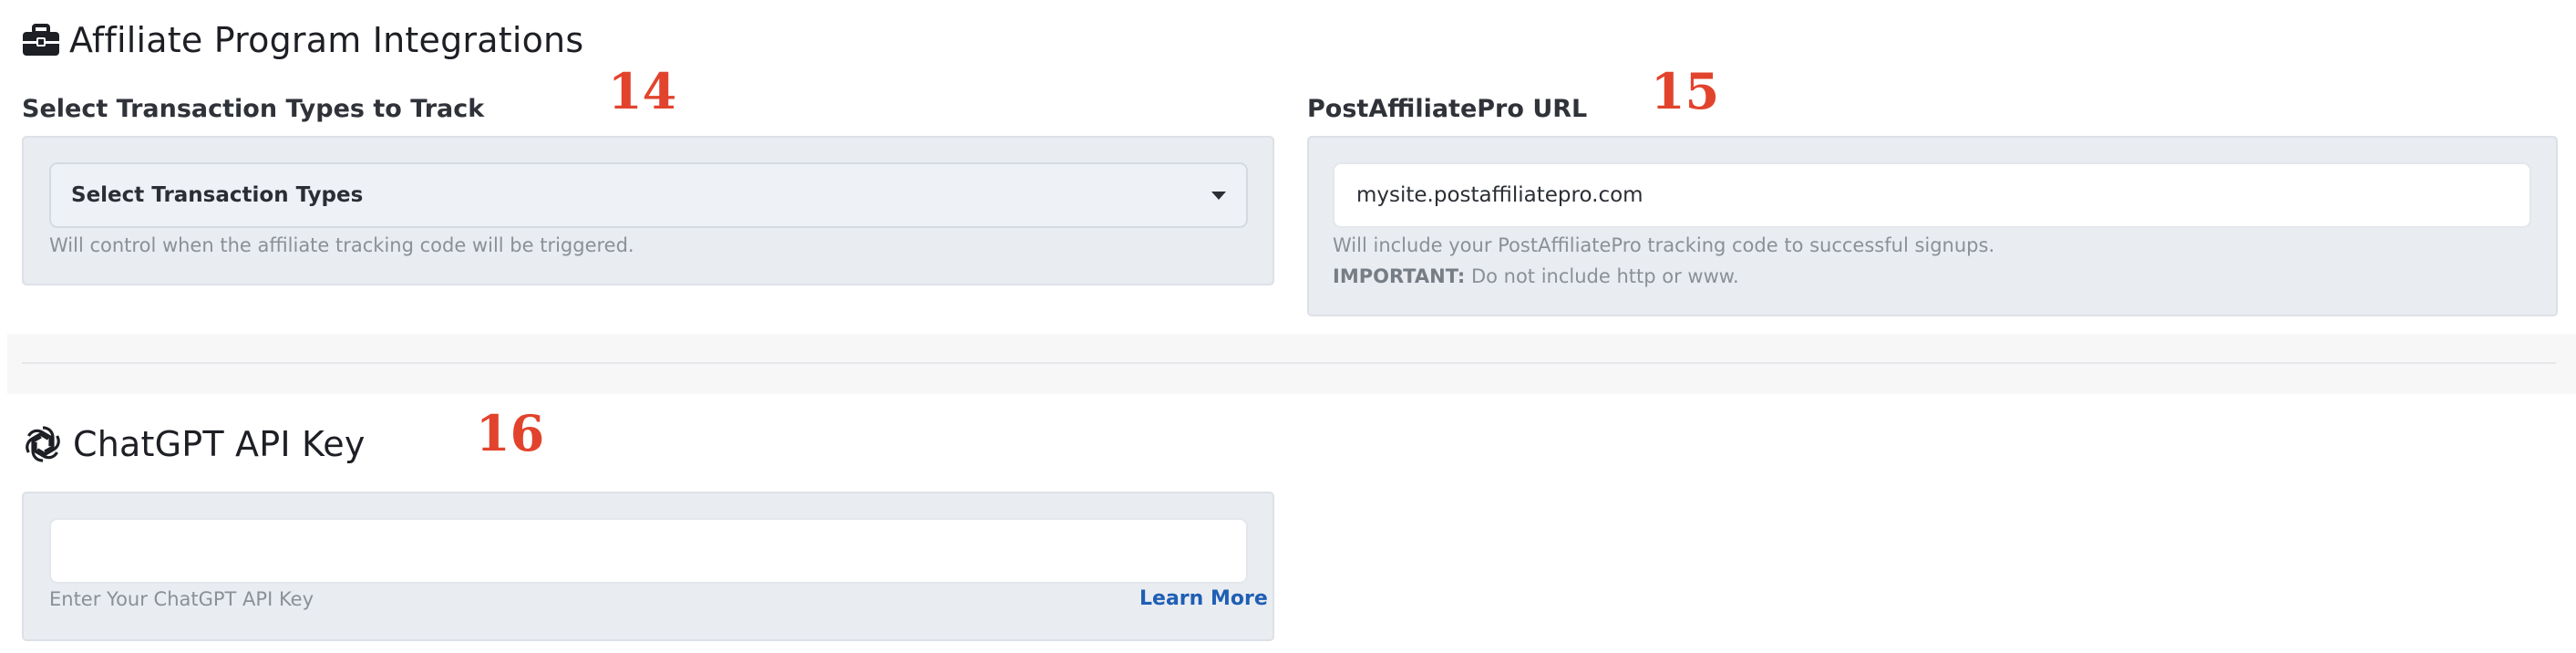  Describe the element at coordinates (1685, 91) in the screenshot. I see `annotation-15: 15` at that location.